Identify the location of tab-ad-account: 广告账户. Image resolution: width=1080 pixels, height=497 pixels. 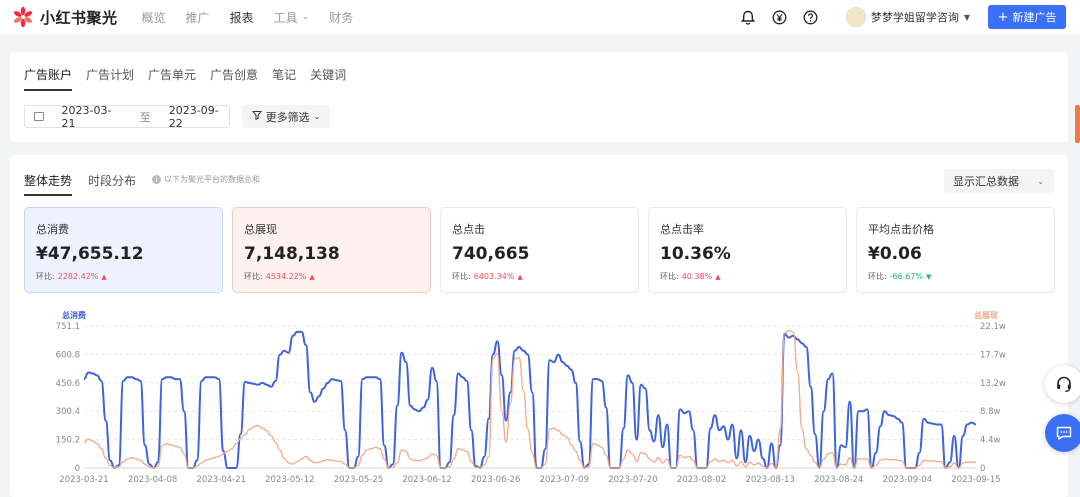
(48, 78).